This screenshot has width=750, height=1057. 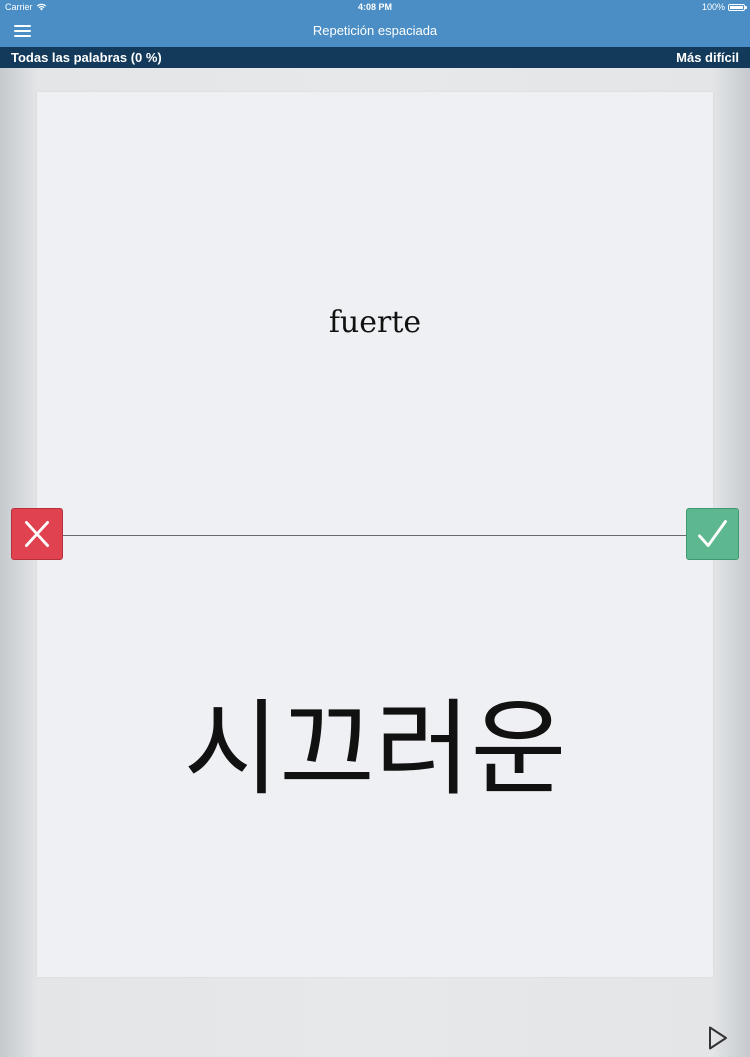 What do you see at coordinates (375, 57) in the screenshot?
I see `deck-info-bar: Todas las palabras (0 %) Más difícil` at bounding box center [375, 57].